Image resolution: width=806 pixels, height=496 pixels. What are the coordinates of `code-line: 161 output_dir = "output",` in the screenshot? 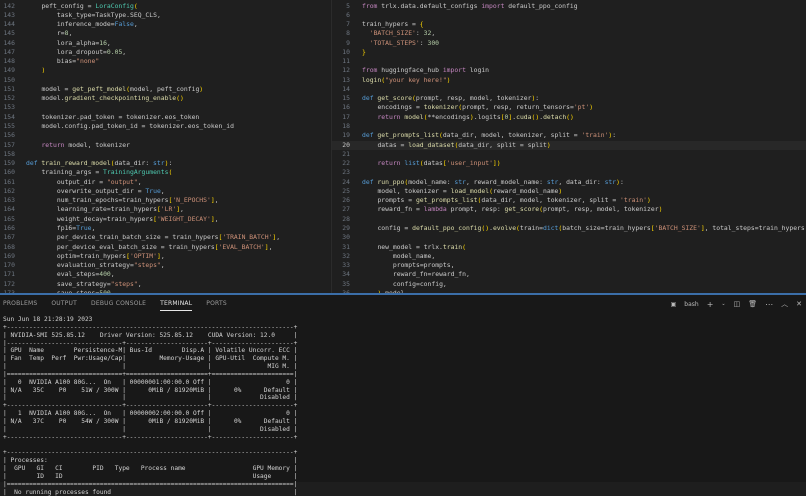 It's located at (165, 182).